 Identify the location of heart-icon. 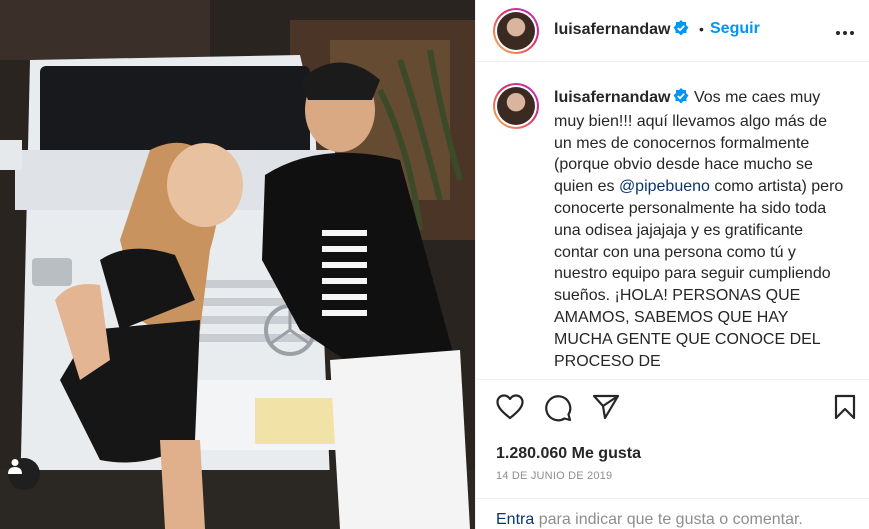
(510, 409).